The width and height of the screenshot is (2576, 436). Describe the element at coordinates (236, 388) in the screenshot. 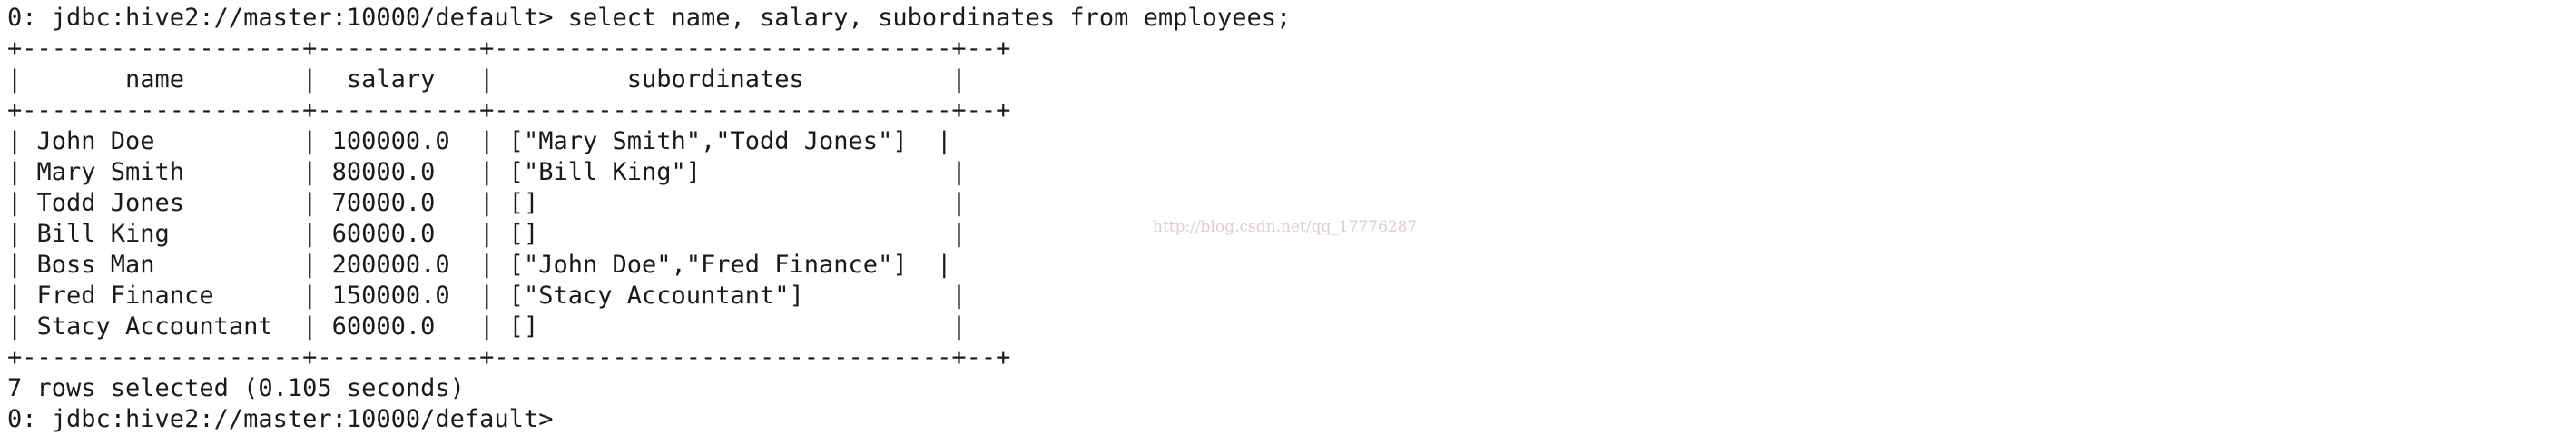

I see `result-summary: 7 rows selected (0.105 seconds)` at that location.